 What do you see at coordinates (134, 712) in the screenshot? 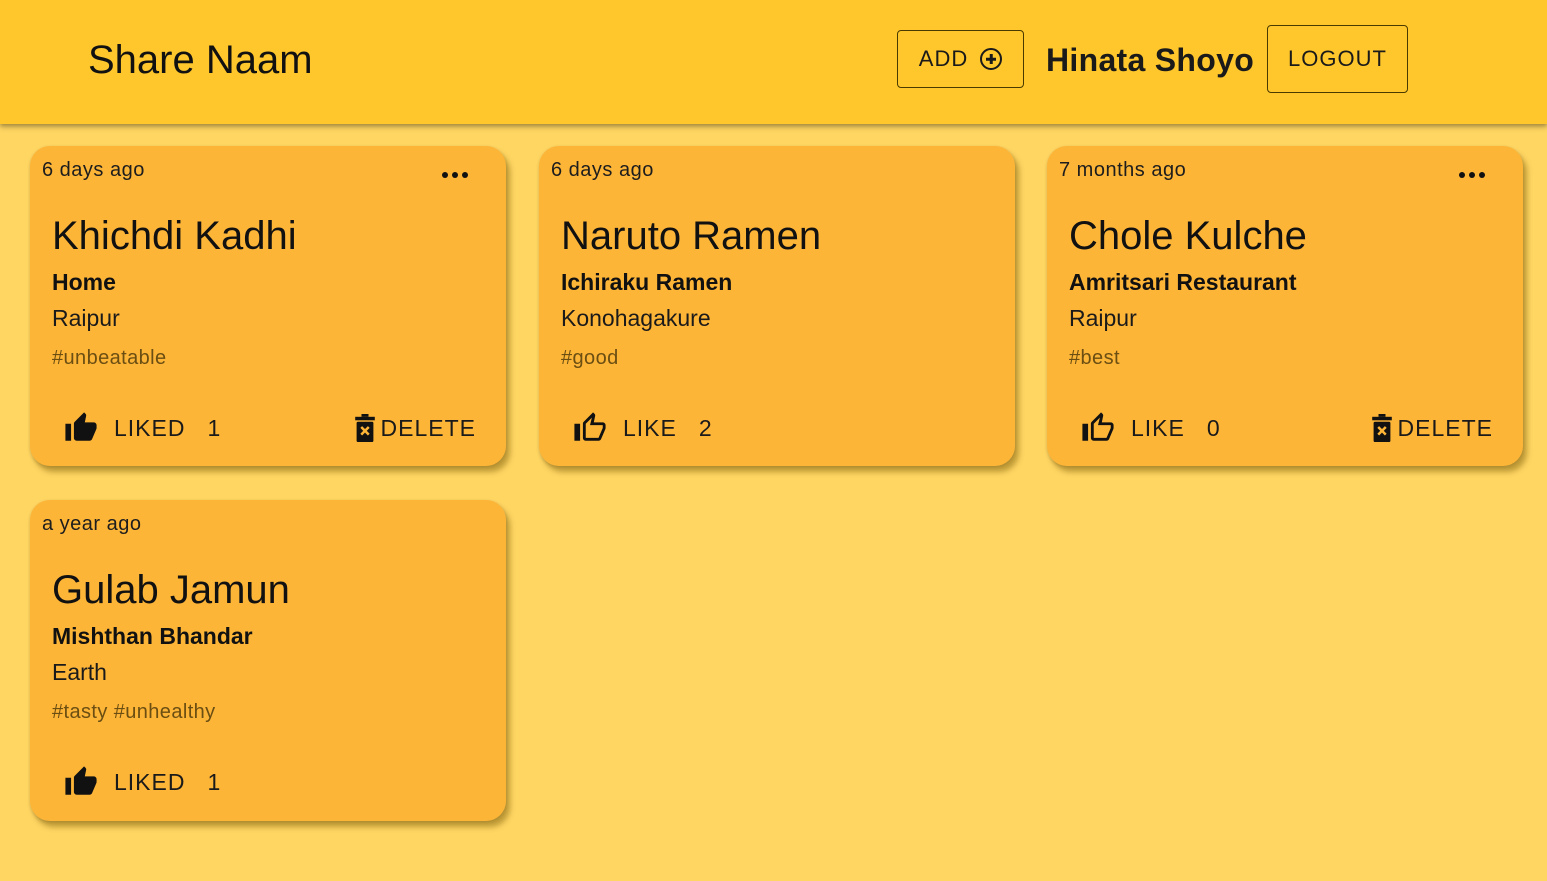
I see `post-tags: #tasty #unhealthy` at bounding box center [134, 712].